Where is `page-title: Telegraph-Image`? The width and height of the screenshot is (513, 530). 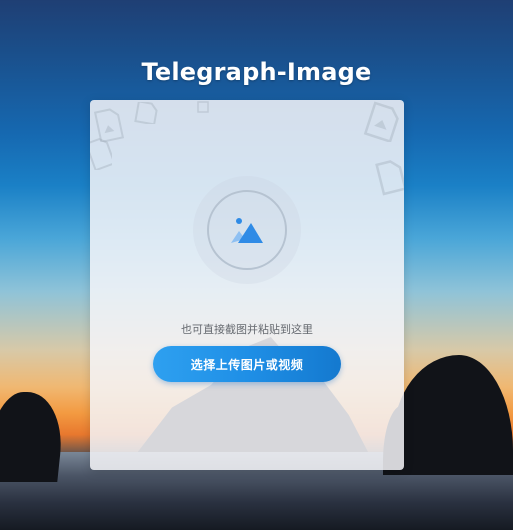 page-title: Telegraph-Image is located at coordinates (256, 72).